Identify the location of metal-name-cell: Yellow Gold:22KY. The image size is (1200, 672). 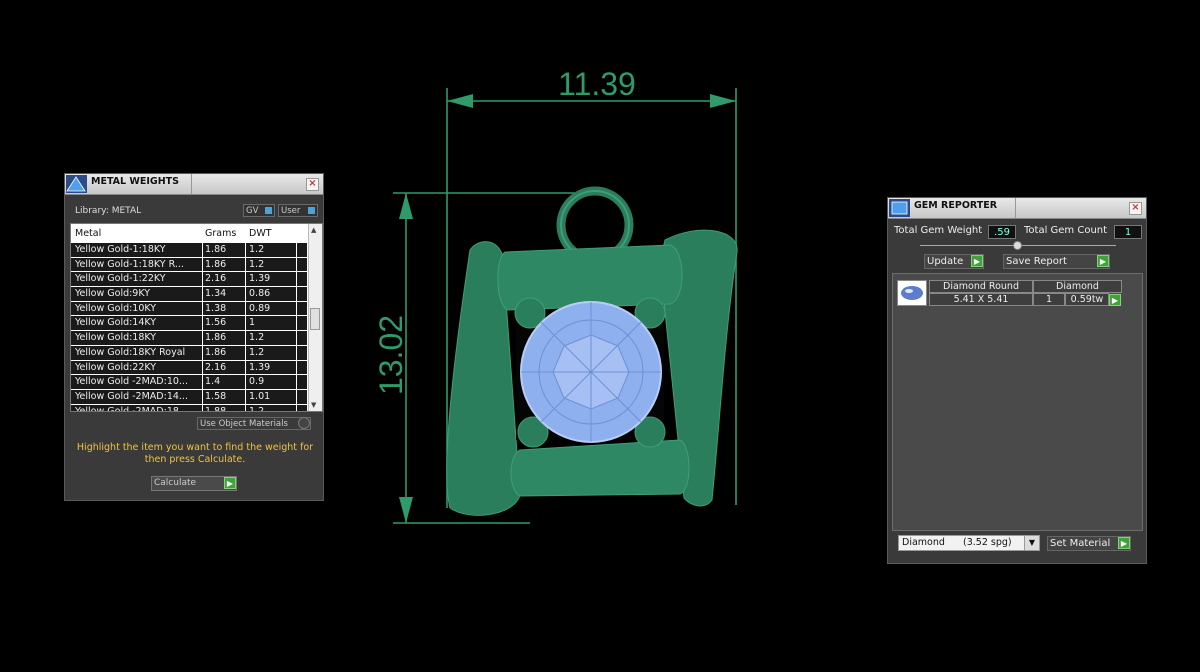
(116, 367).